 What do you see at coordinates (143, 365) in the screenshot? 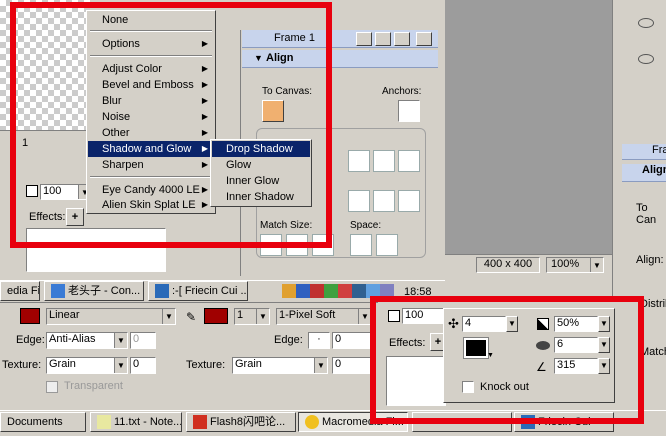
I see `texture-amount-field: 0` at bounding box center [143, 365].